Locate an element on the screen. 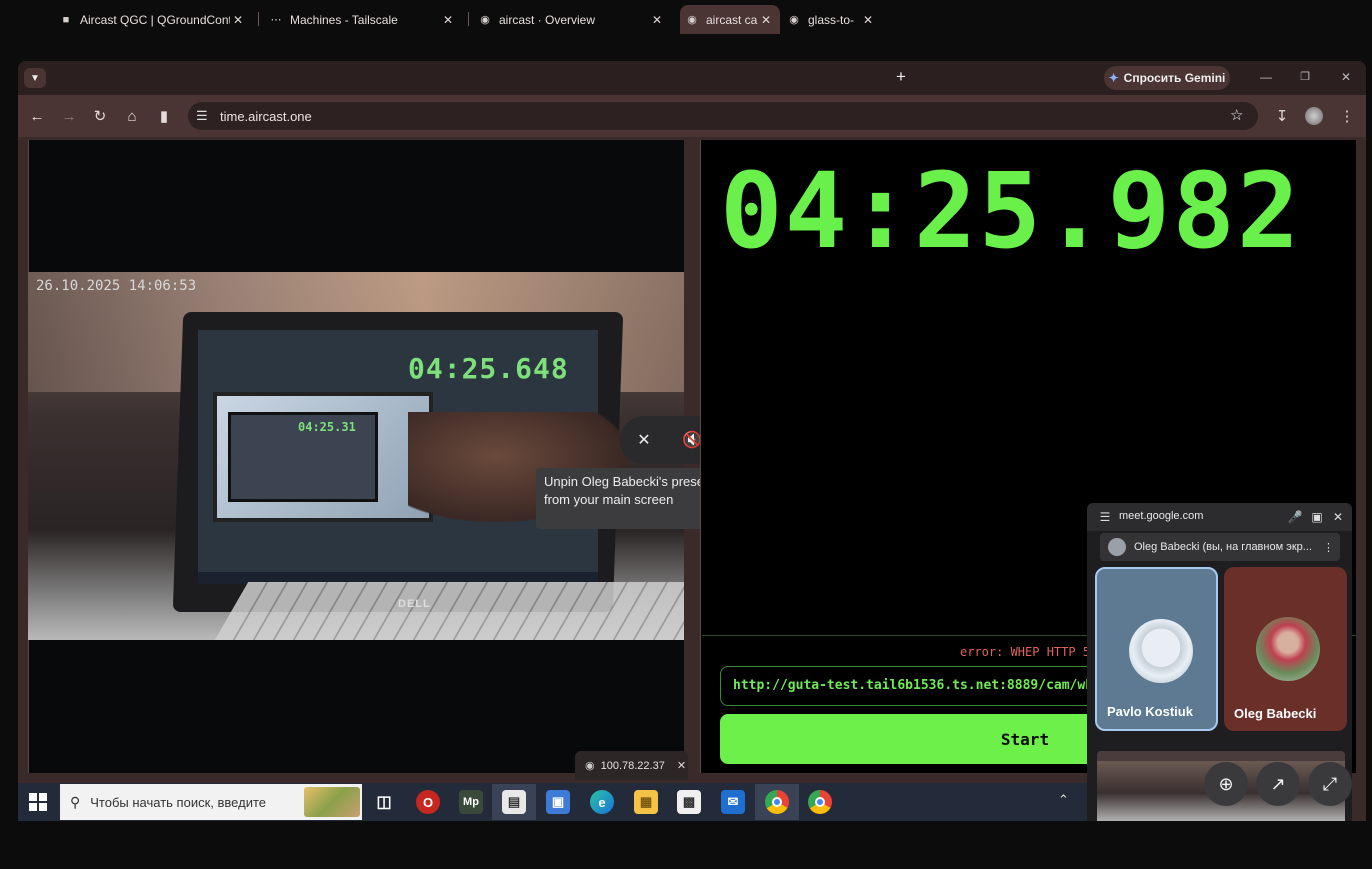 The height and width of the screenshot is (869, 1372). presenting-banner: Oleg Babecki (вы, на главном экр... ⋮ is located at coordinates (1220, 547).